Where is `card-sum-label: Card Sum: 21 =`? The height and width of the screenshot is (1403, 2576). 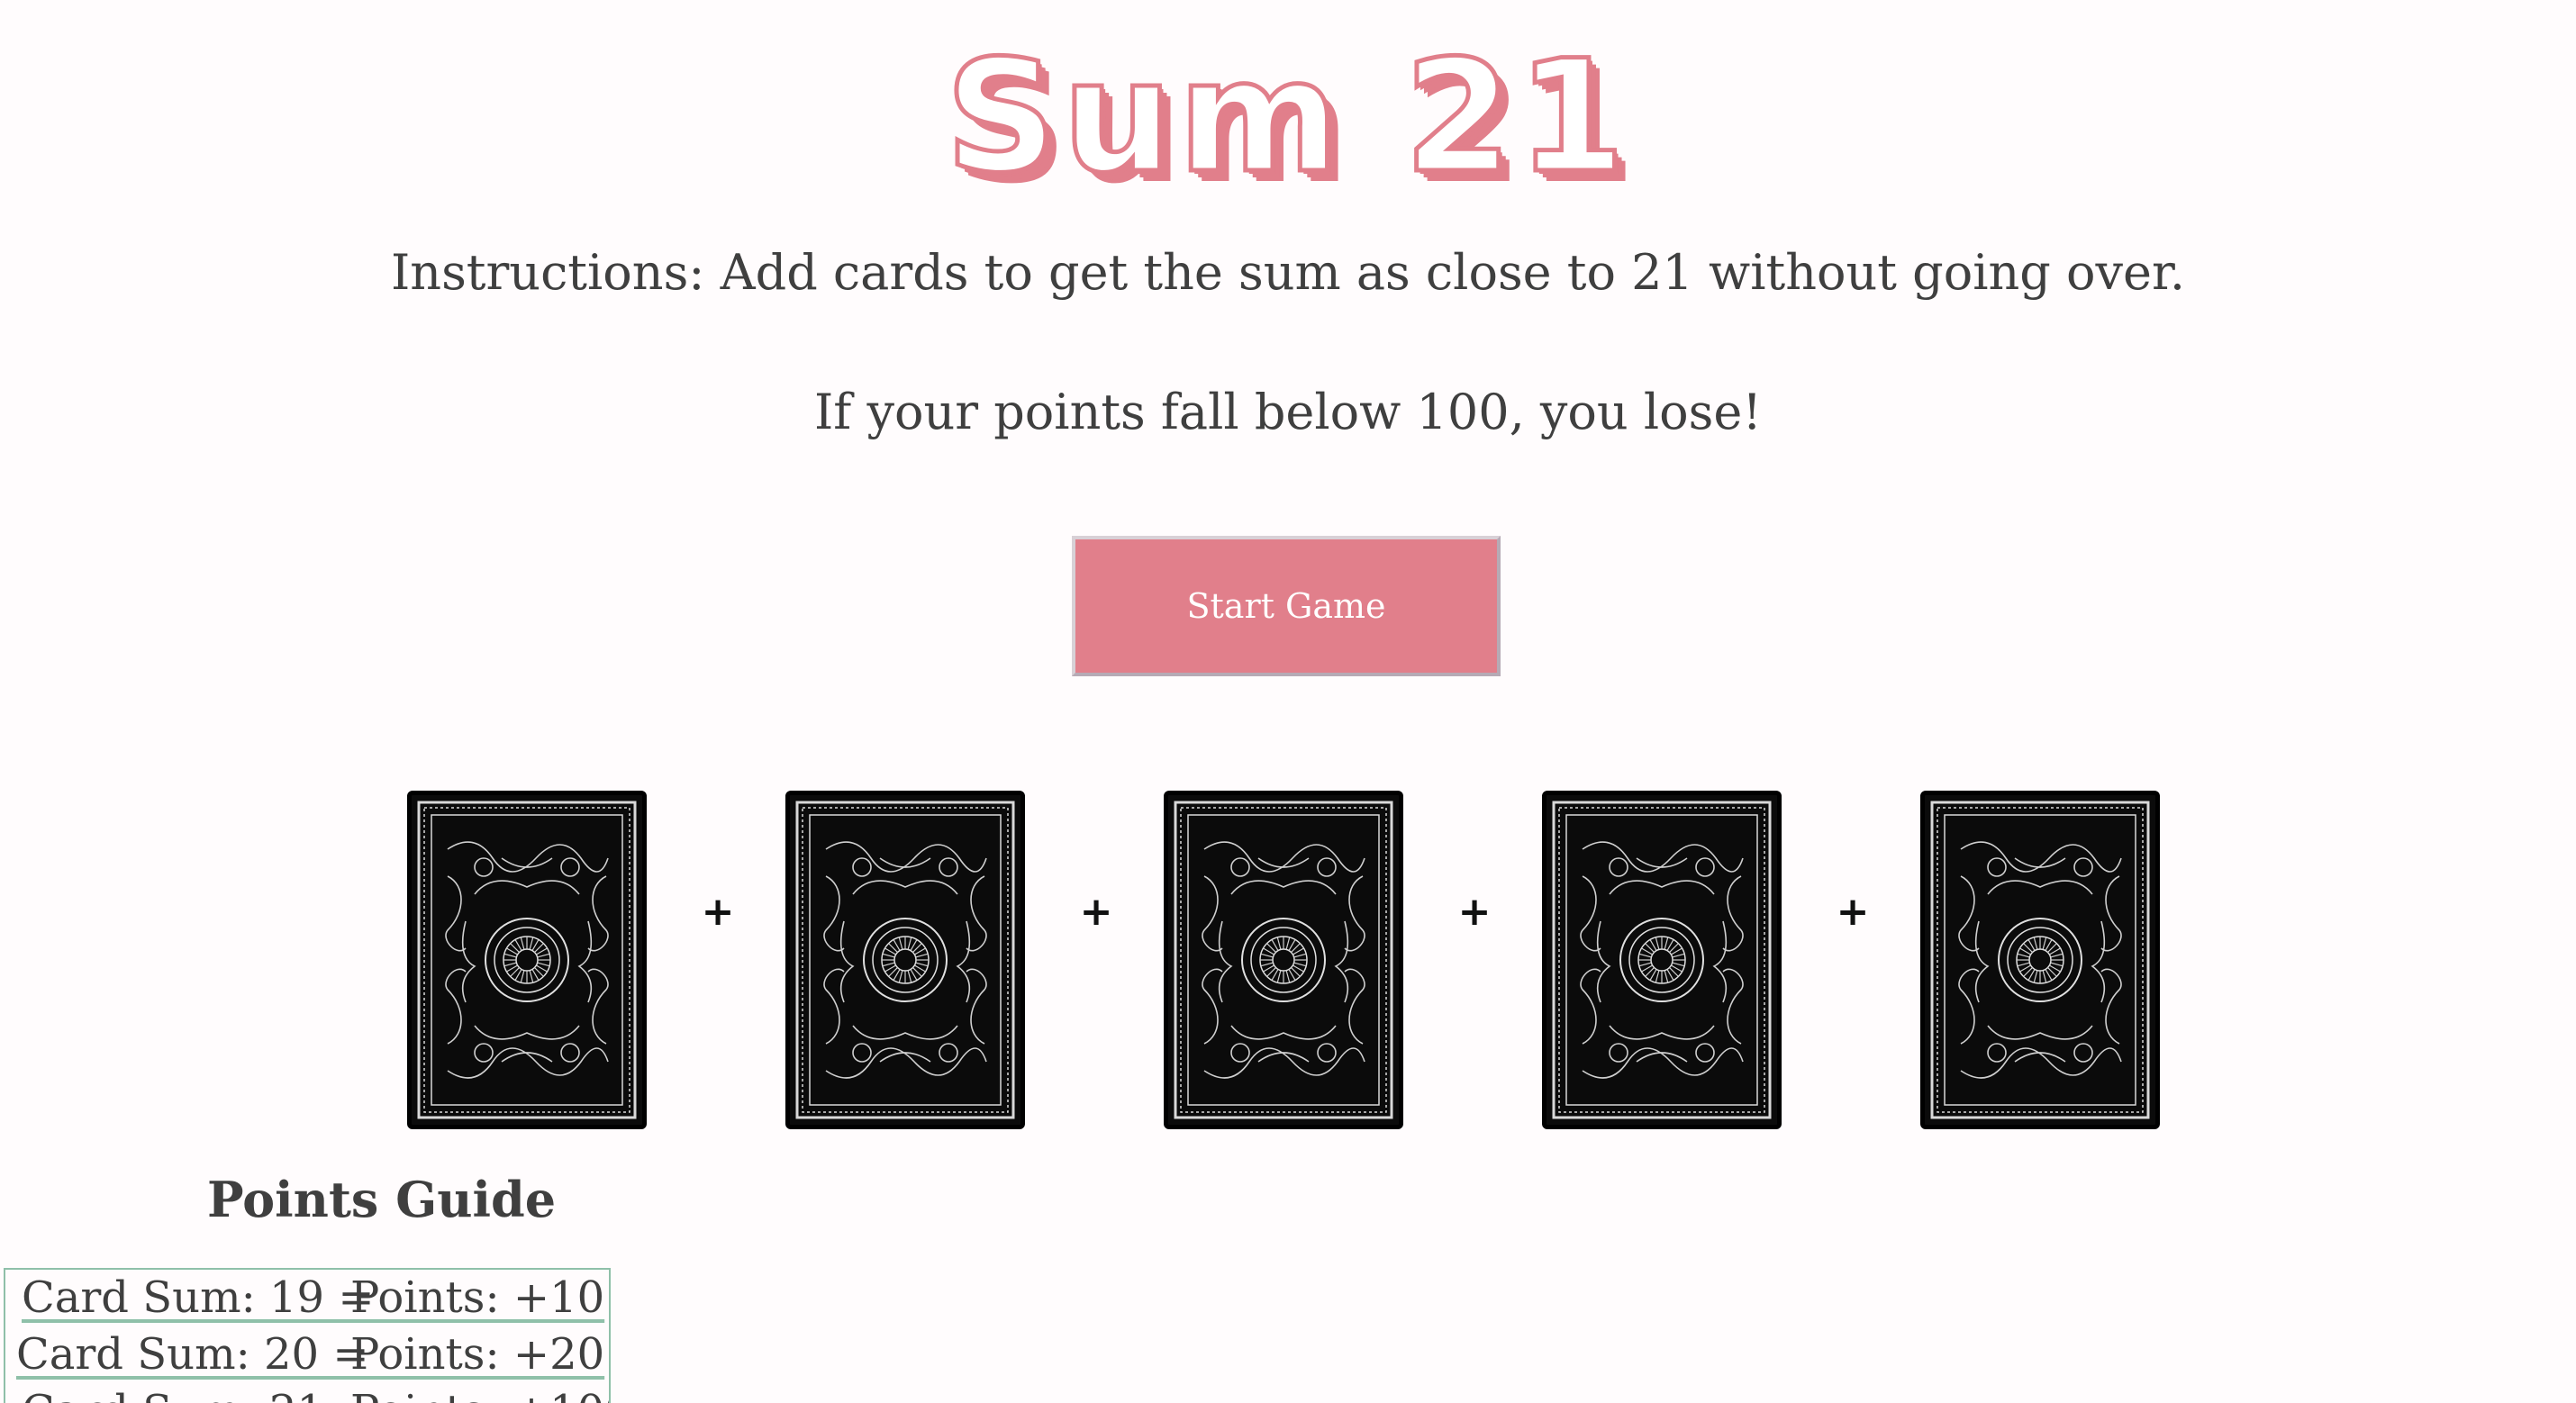 card-sum-label: Card Sum: 21 = is located at coordinates (198, 1395).